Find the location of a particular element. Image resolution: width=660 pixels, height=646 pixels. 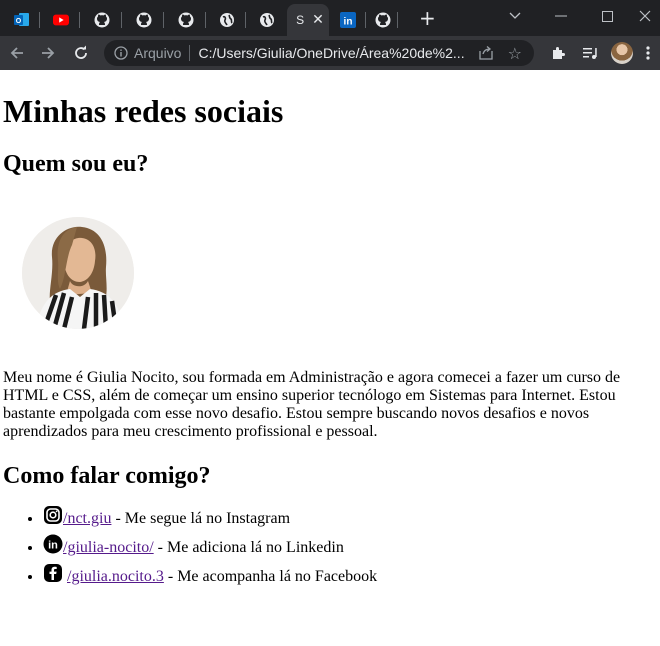

reading-list-icon is located at coordinates (590, 53).